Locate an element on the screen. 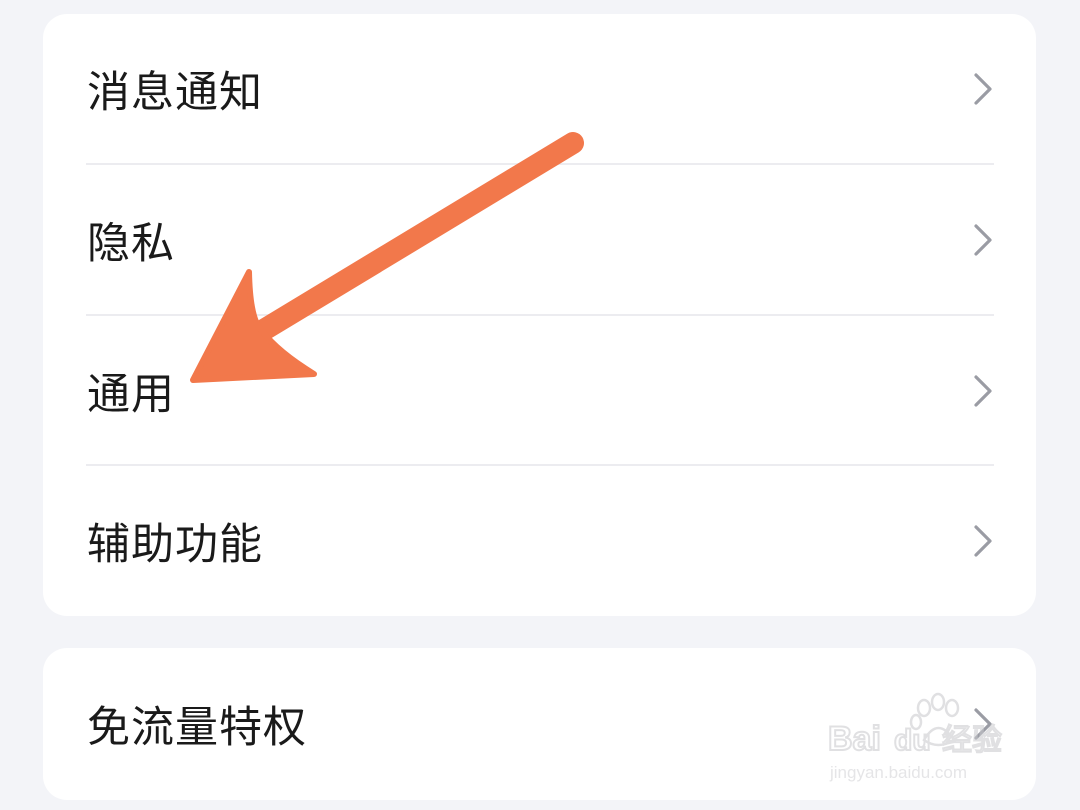 This screenshot has height=810, width=1080. settings-item-label: 隐私 is located at coordinates (131, 244).